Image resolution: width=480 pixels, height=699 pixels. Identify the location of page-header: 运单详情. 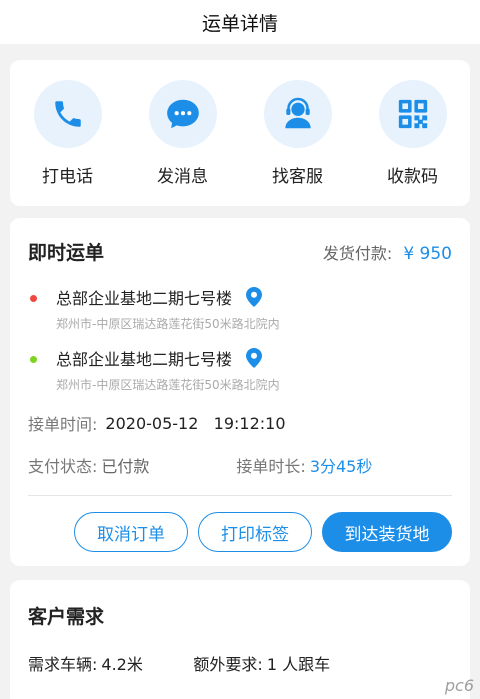
(240, 22).